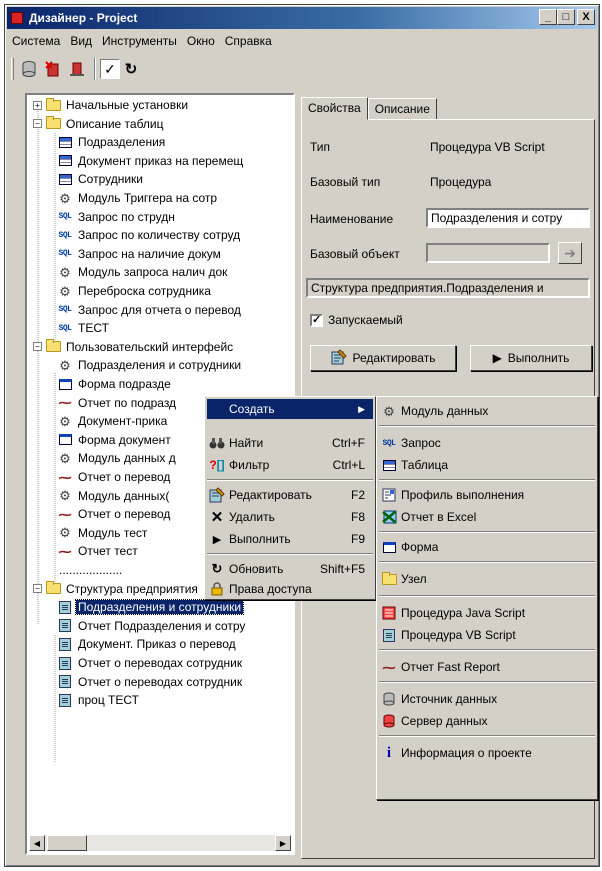 Image resolution: width=602 pixels, height=871 pixels. What do you see at coordinates (402, 109) in the screenshot?
I see `tab-description: Описание` at bounding box center [402, 109].